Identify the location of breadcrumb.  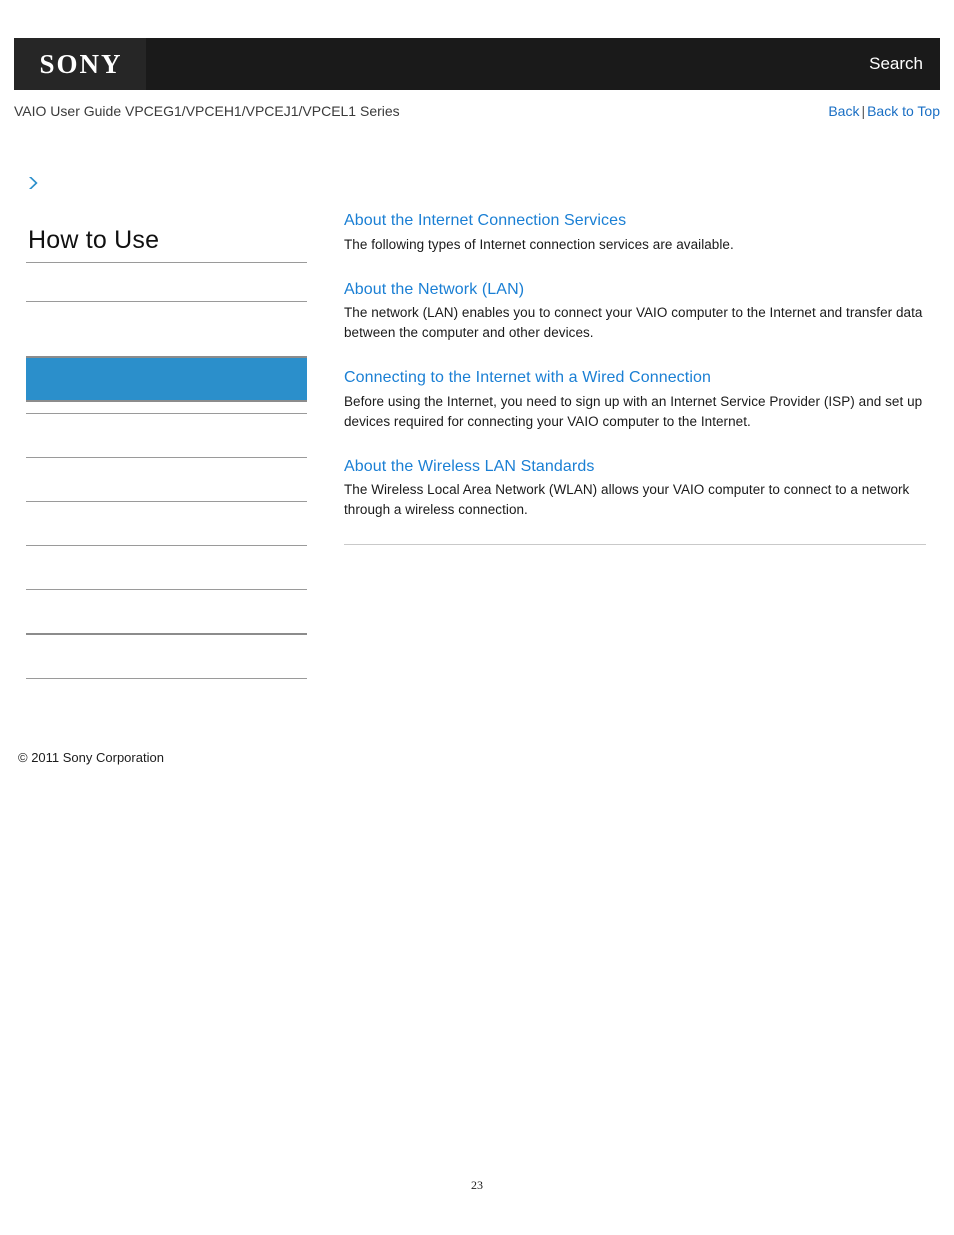
(176, 183).